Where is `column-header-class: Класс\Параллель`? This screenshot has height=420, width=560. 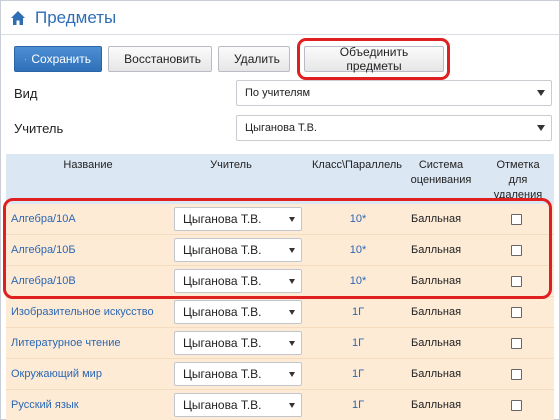 column-header-class: Класс\Параллель is located at coordinates (357, 165).